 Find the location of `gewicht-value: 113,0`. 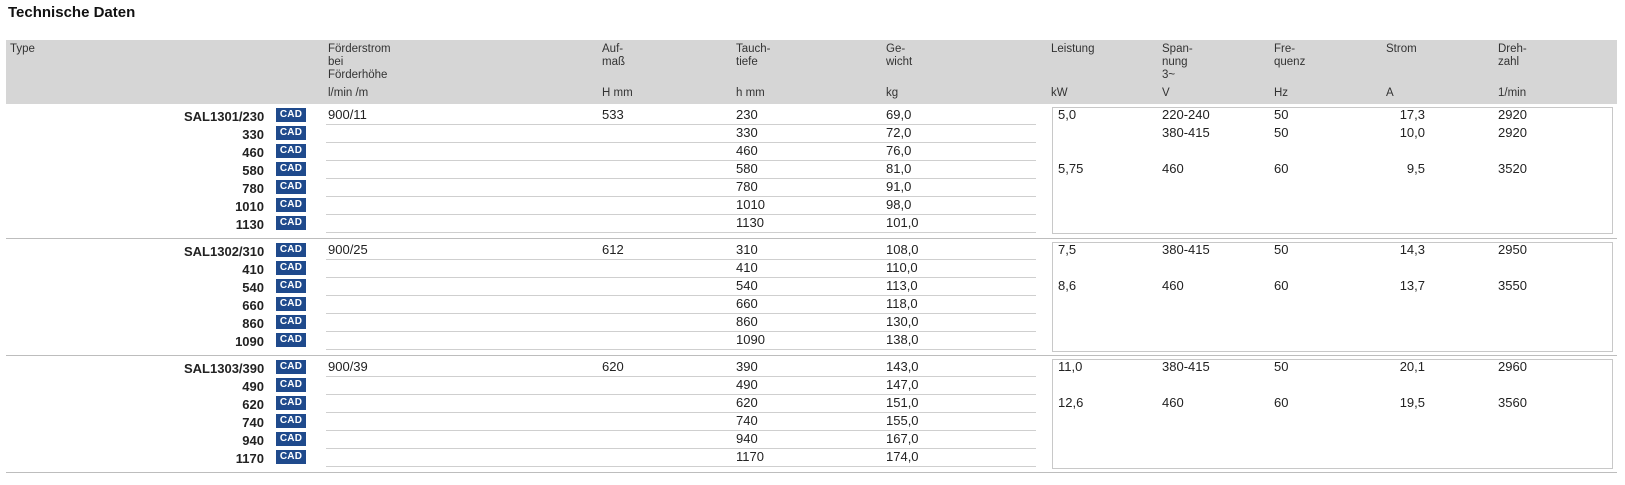

gewicht-value: 113,0 is located at coordinates (902, 285).